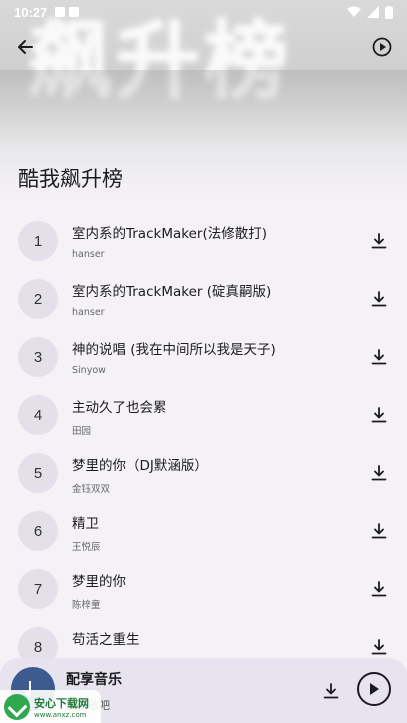  What do you see at coordinates (91, 489) in the screenshot?
I see `song-artist: 金钰双双` at bounding box center [91, 489].